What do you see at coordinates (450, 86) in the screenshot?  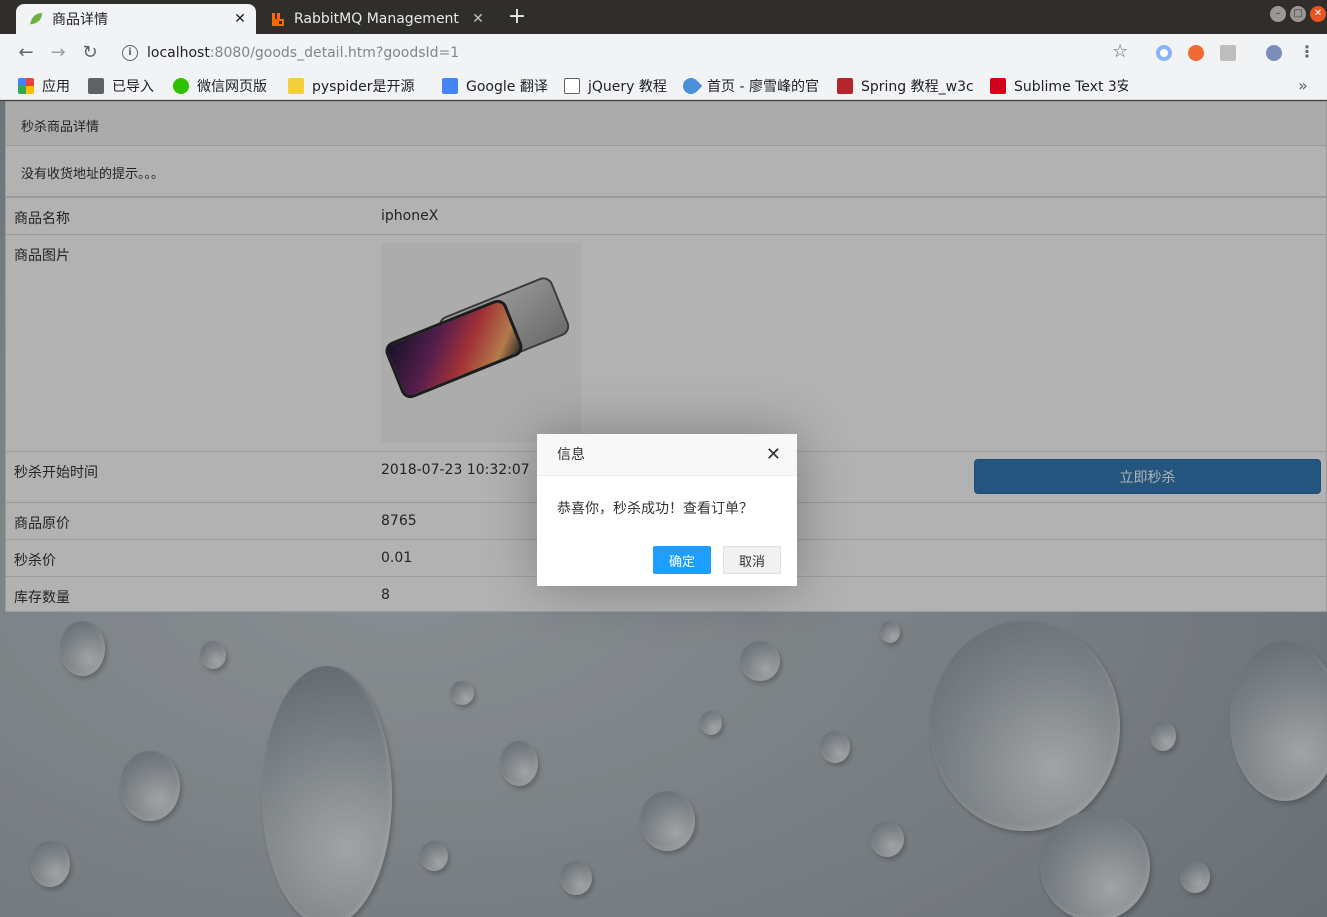 I see `google-translate-icon` at bounding box center [450, 86].